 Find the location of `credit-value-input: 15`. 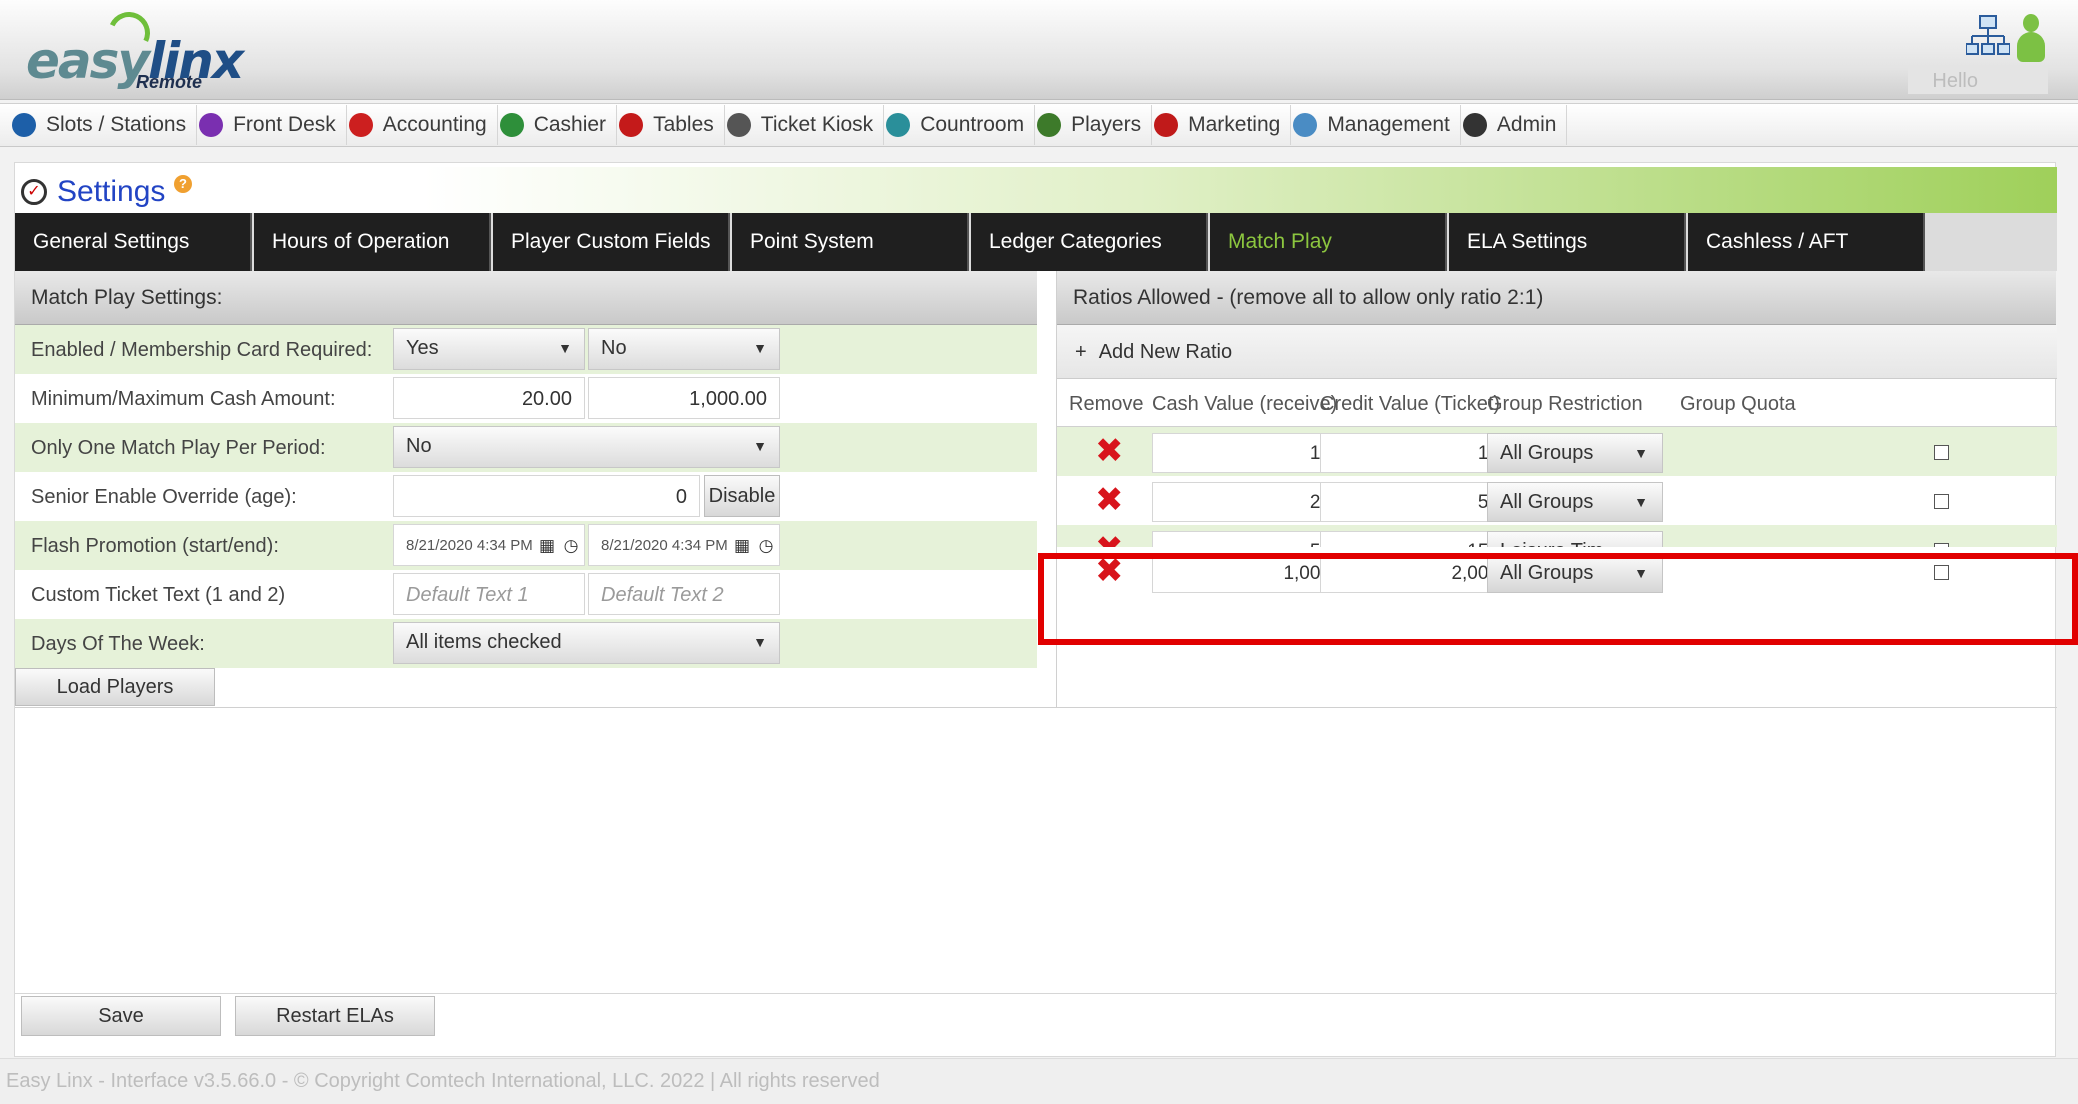

credit-value-input: 15 is located at coordinates (1416, 453).